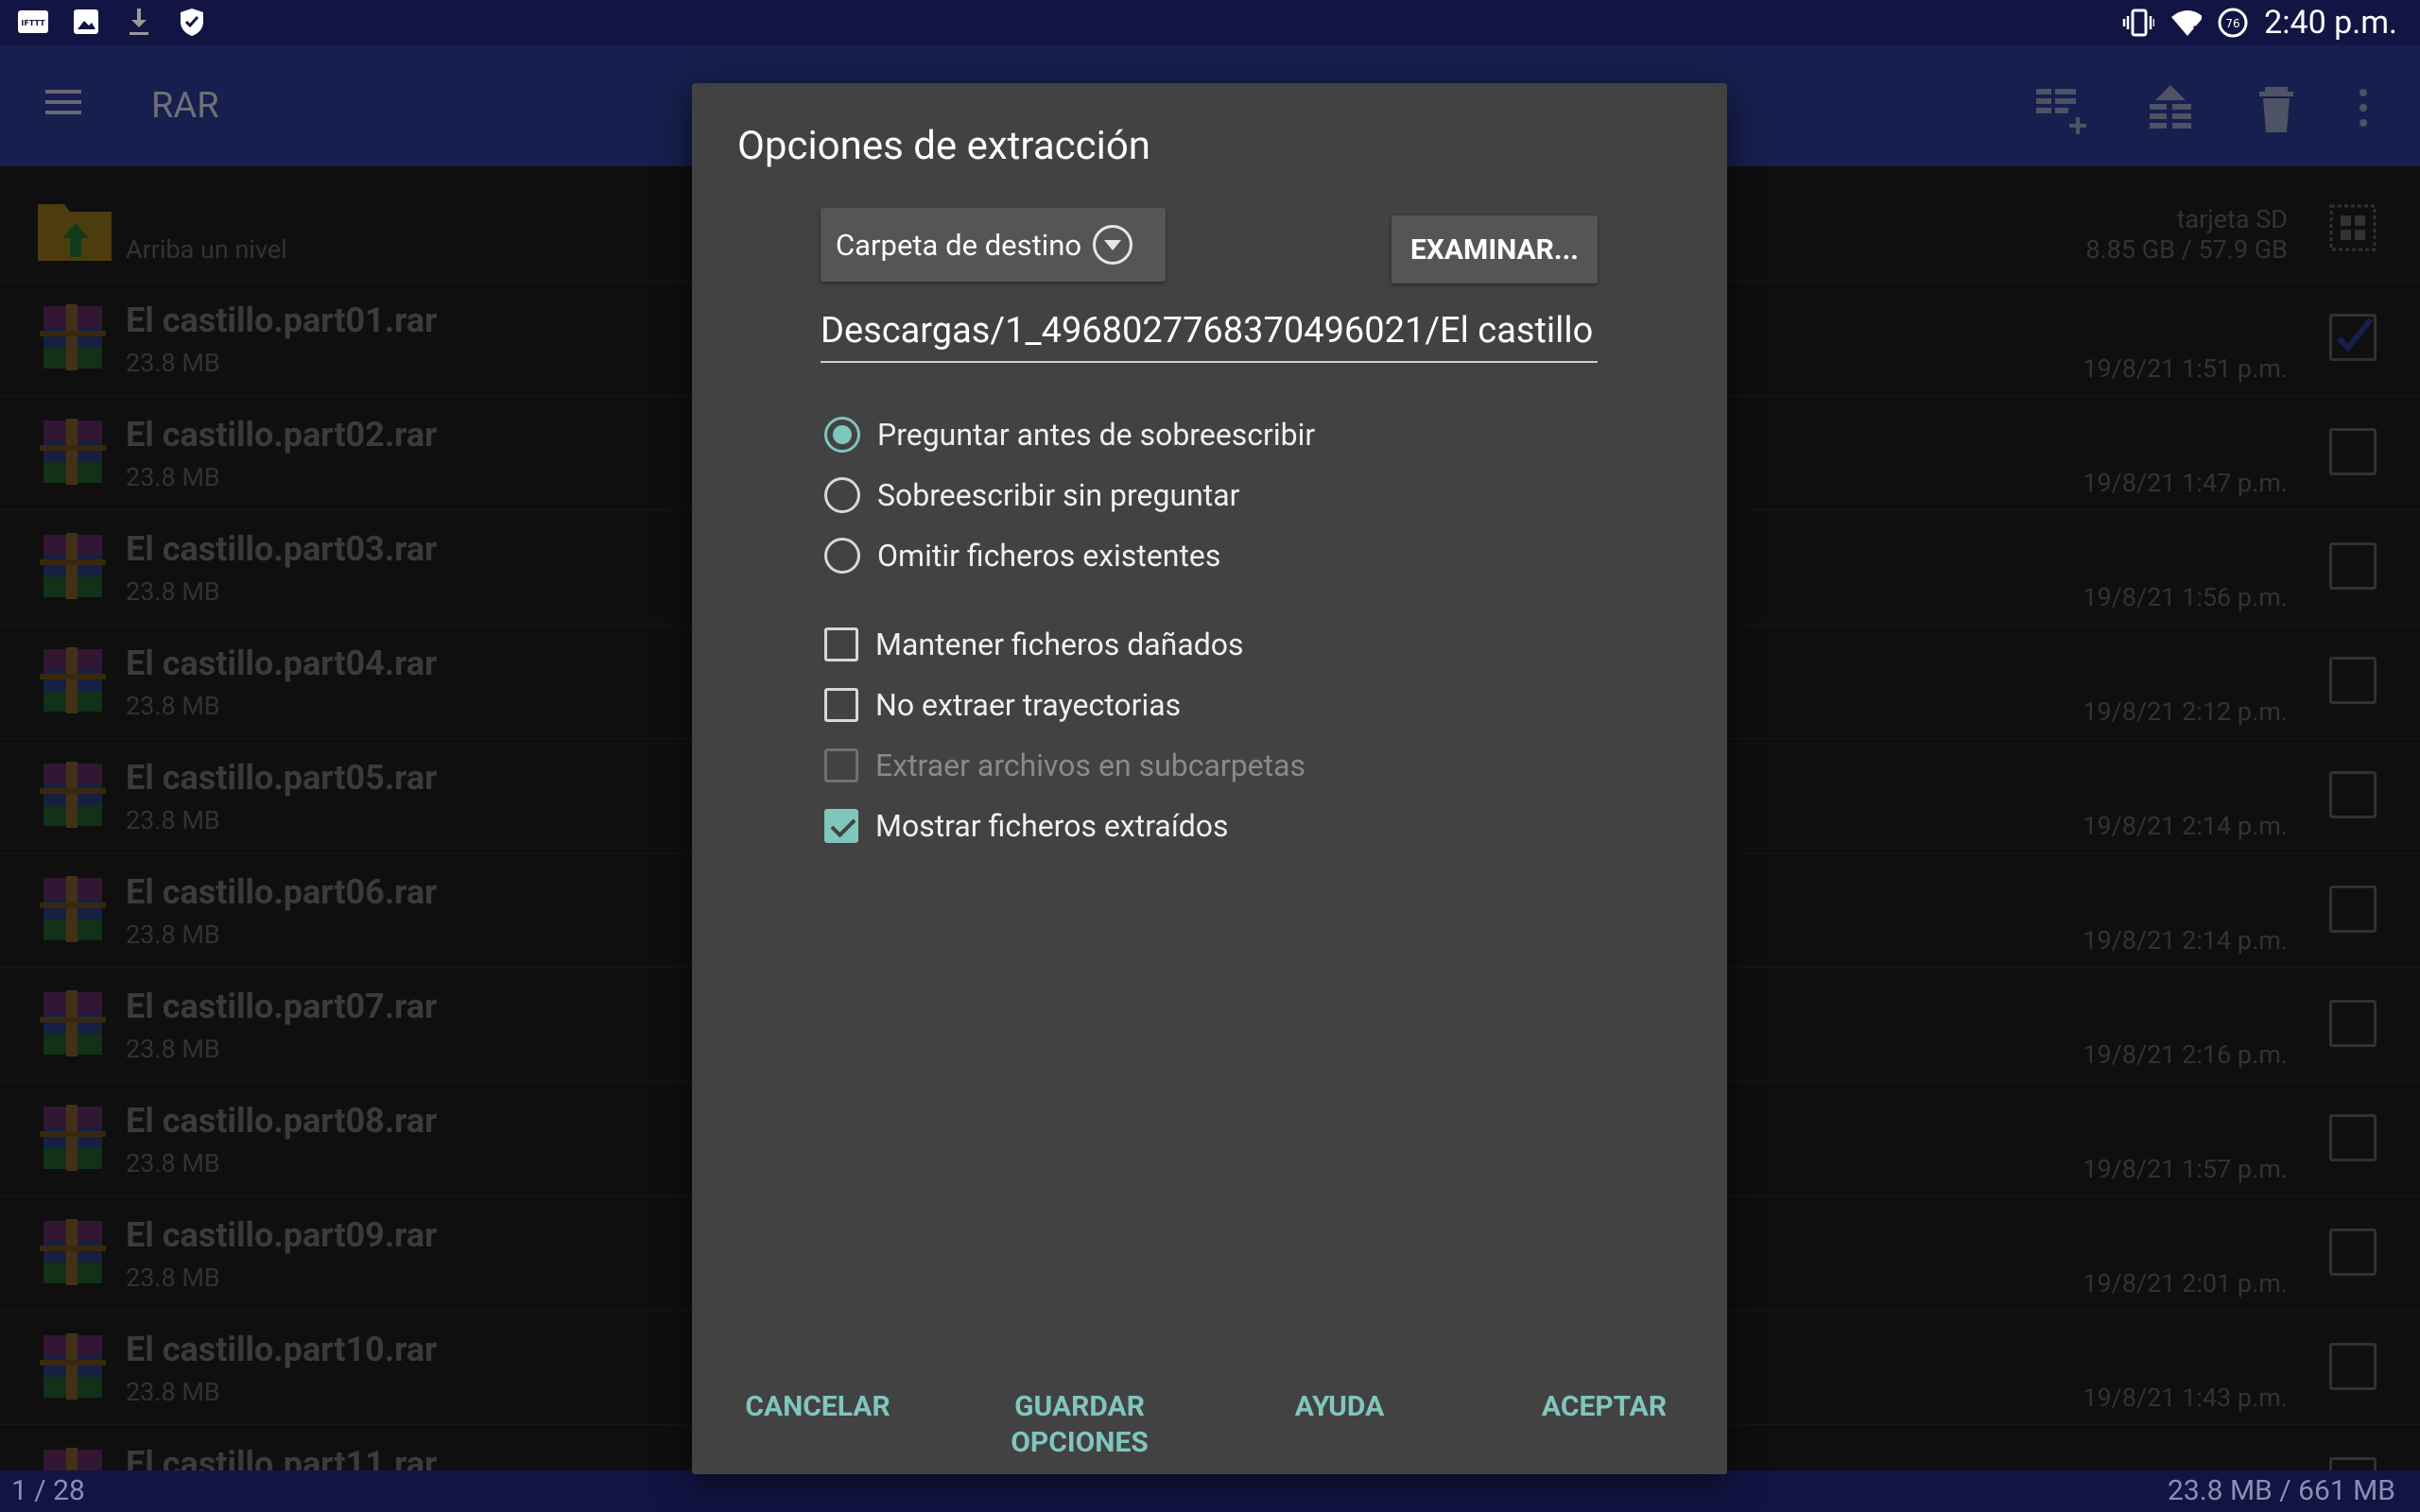  Describe the element at coordinates (1210, 22) in the screenshot. I see `status-bar: IFTTT 76 2:40 p.m.` at that location.